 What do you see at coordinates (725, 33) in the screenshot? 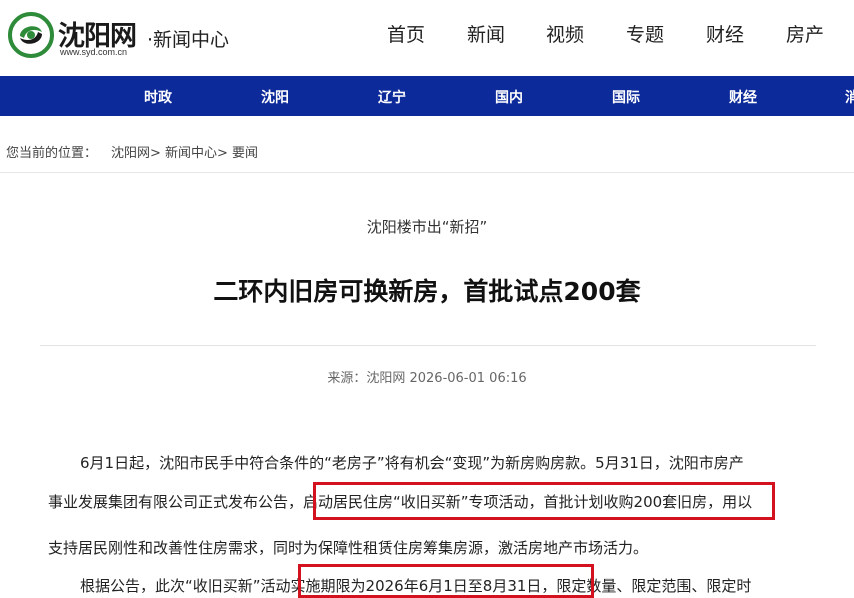
I see `top-nav-finance: 财经` at bounding box center [725, 33].